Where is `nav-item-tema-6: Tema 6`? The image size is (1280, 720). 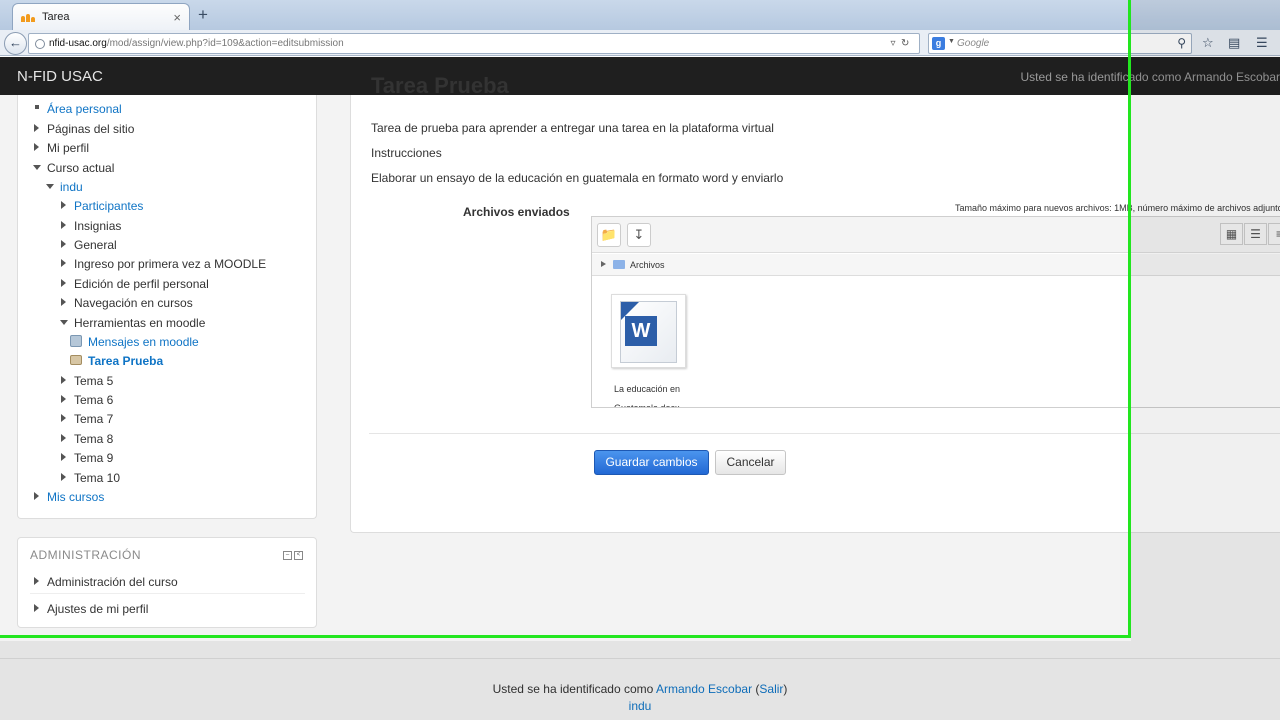 nav-item-tema-6: Tema 6 is located at coordinates (87, 400).